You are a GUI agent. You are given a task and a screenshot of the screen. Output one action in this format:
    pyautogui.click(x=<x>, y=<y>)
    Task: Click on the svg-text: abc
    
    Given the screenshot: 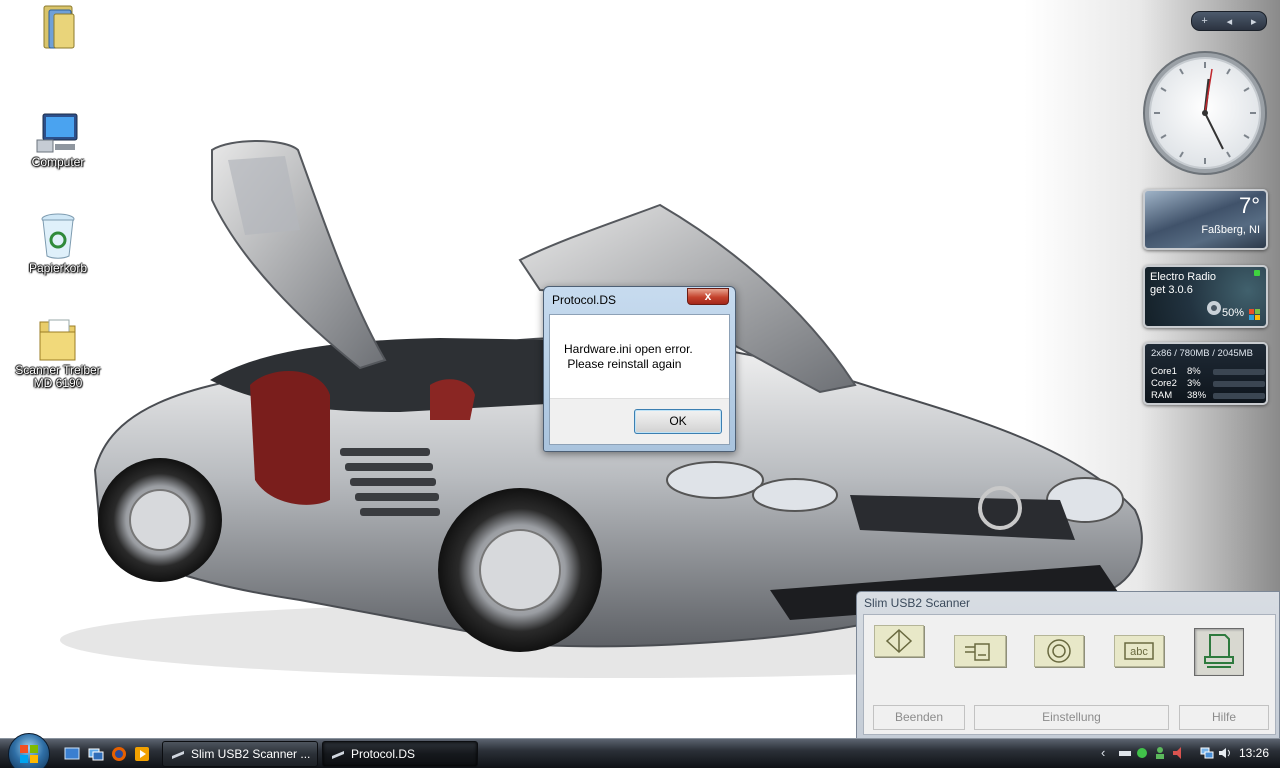 What is the action you would take?
    pyautogui.click(x=1139, y=652)
    